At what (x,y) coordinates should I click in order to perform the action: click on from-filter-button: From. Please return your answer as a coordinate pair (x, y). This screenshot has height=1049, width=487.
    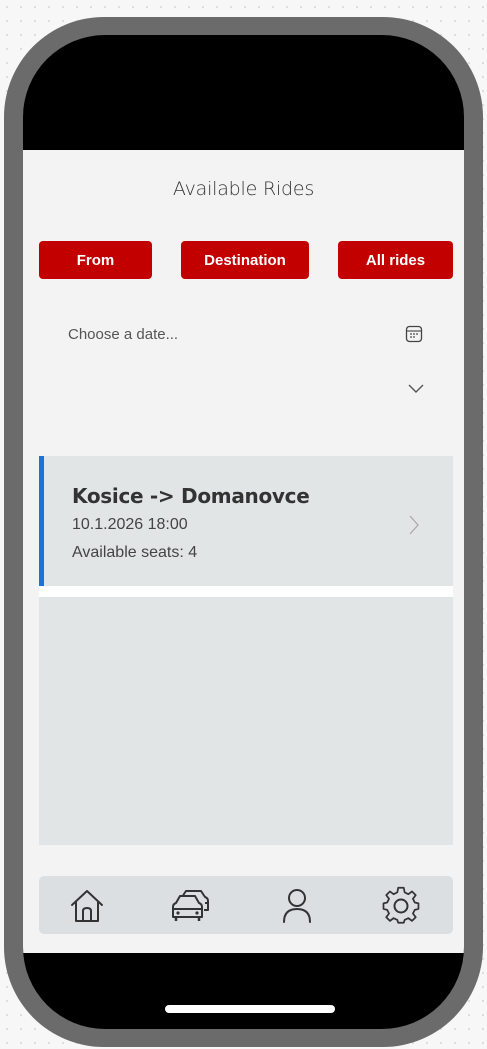
    Looking at the image, I should click on (95, 260).